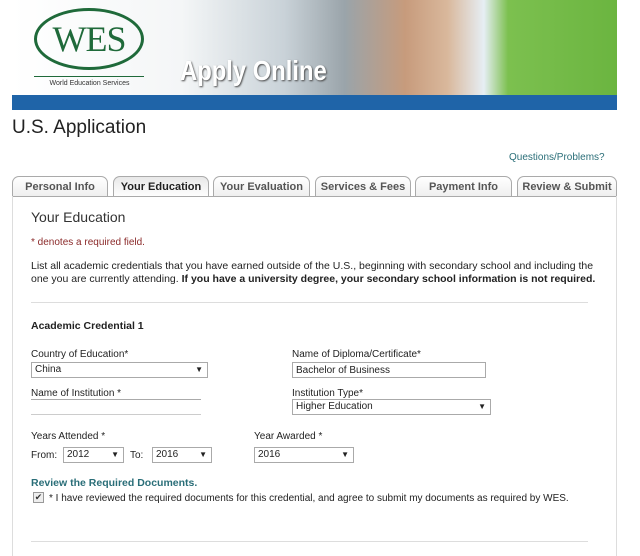 Image resolution: width=640 pixels, height=556 pixels. What do you see at coordinates (78, 454) in the screenshot?
I see `from-year-value: 2012` at bounding box center [78, 454].